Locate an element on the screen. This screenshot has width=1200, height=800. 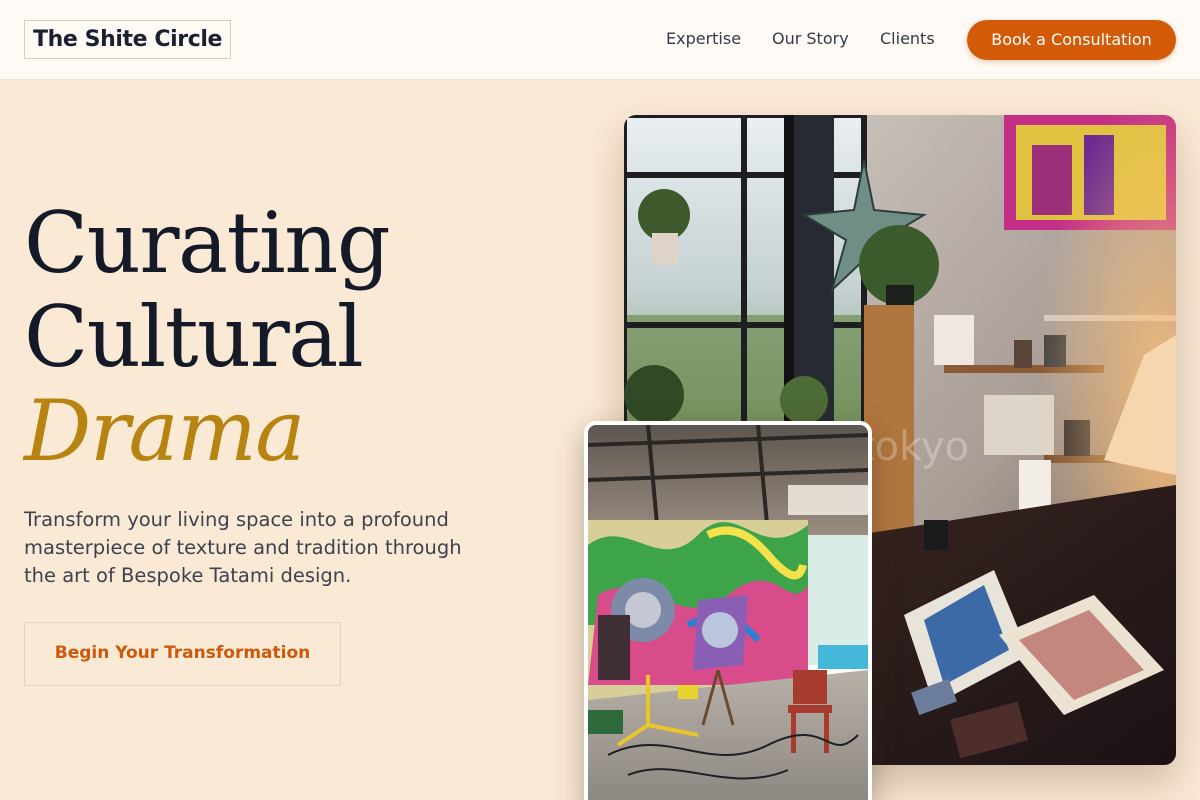
hero-title: Curating Cultural Drama is located at coordinates (207, 337).